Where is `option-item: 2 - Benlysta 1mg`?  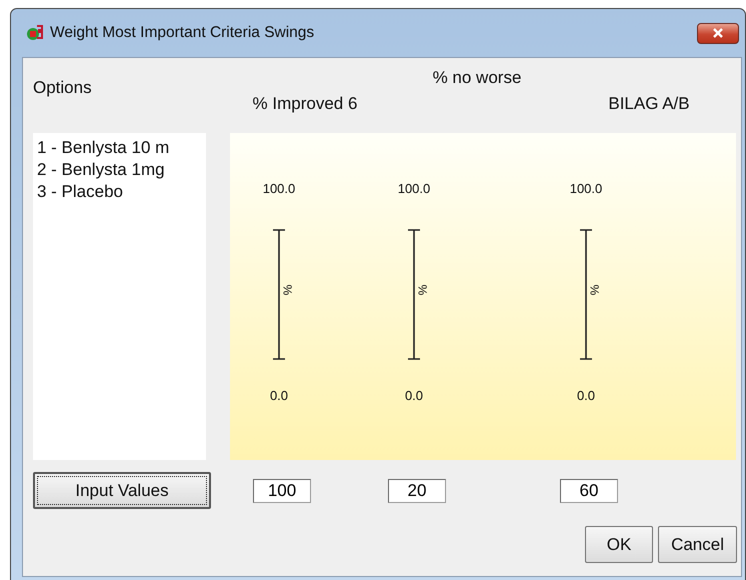
option-item: 2 - Benlysta 1mg is located at coordinates (121, 170).